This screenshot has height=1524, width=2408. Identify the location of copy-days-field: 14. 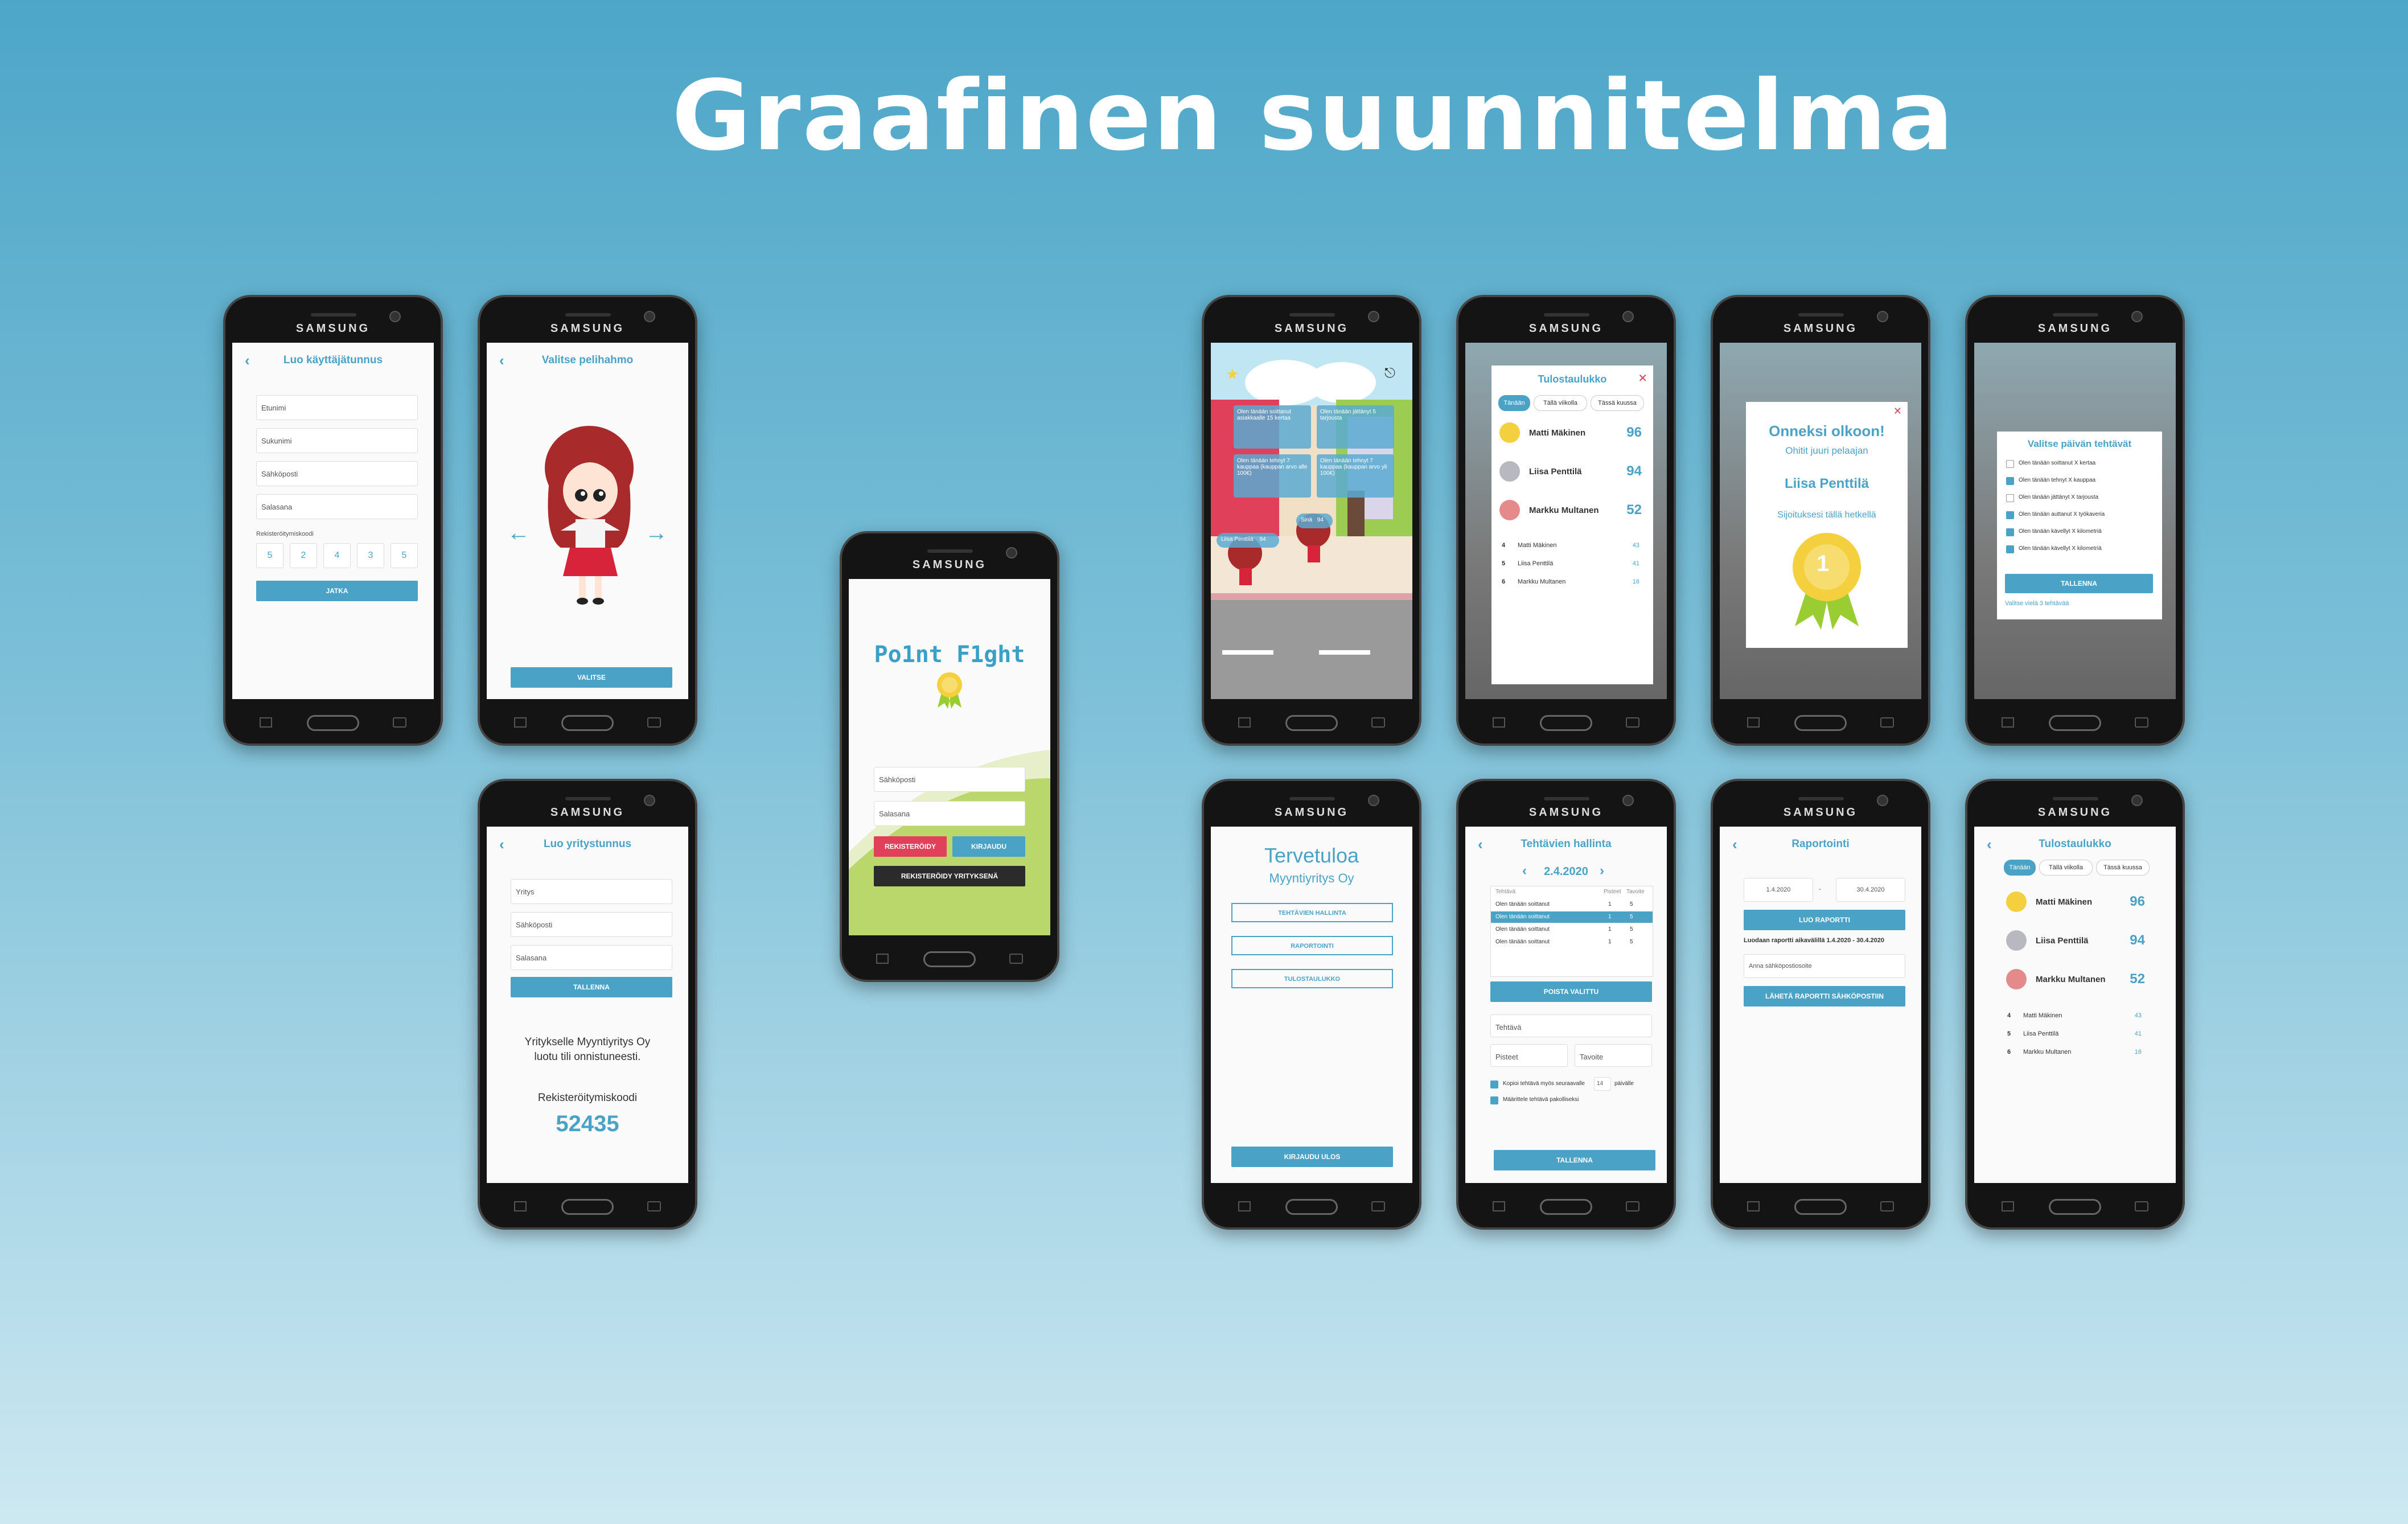
(1603, 1084).